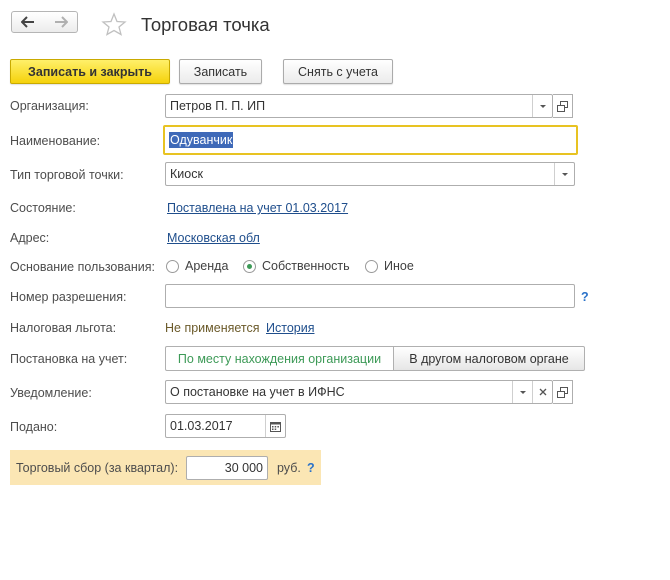 The height and width of the screenshot is (580, 670). I want to click on radio-rent: Аренда, so click(197, 266).